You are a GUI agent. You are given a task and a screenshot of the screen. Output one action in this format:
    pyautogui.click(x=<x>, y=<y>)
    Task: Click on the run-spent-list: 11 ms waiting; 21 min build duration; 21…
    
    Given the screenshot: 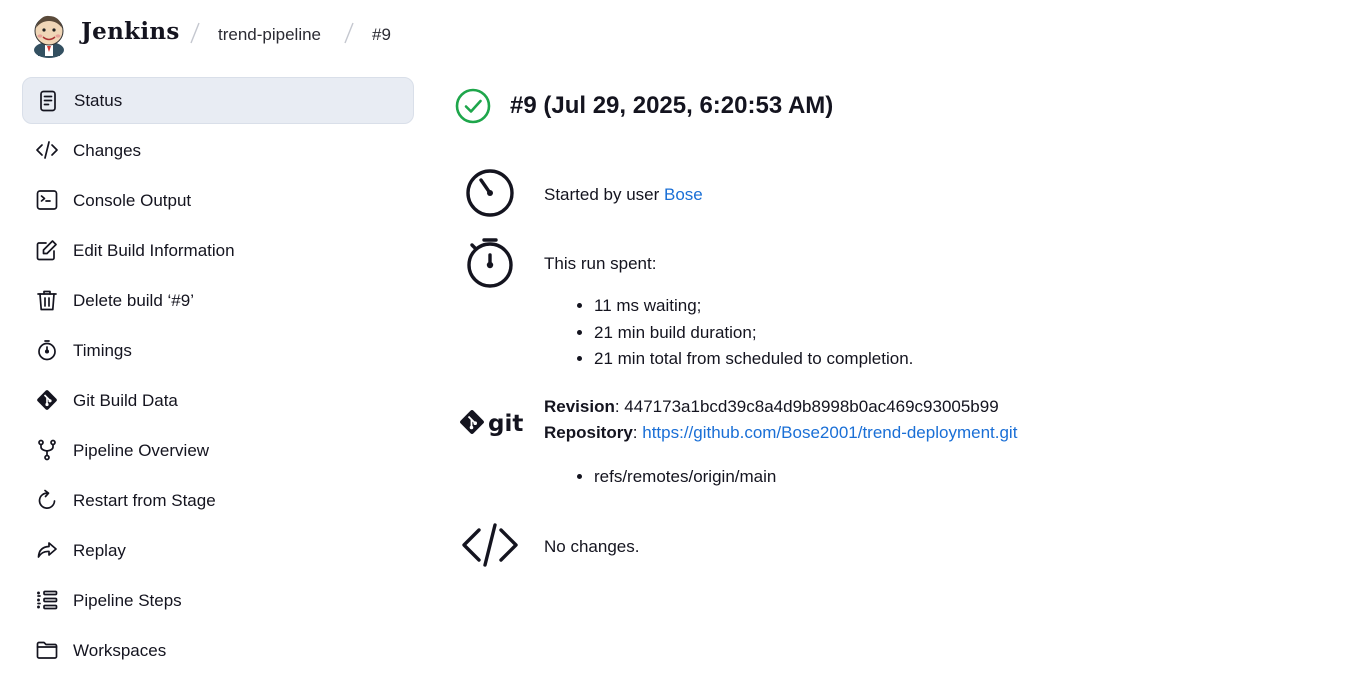 What is the action you would take?
    pyautogui.click(x=753, y=333)
    